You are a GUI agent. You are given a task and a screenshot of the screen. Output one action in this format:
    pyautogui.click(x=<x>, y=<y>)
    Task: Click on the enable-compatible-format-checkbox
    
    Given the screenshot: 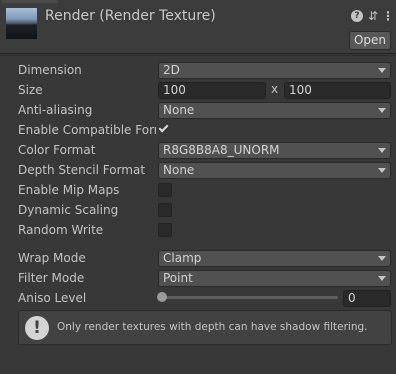 What is the action you would take?
    pyautogui.click(x=165, y=129)
    